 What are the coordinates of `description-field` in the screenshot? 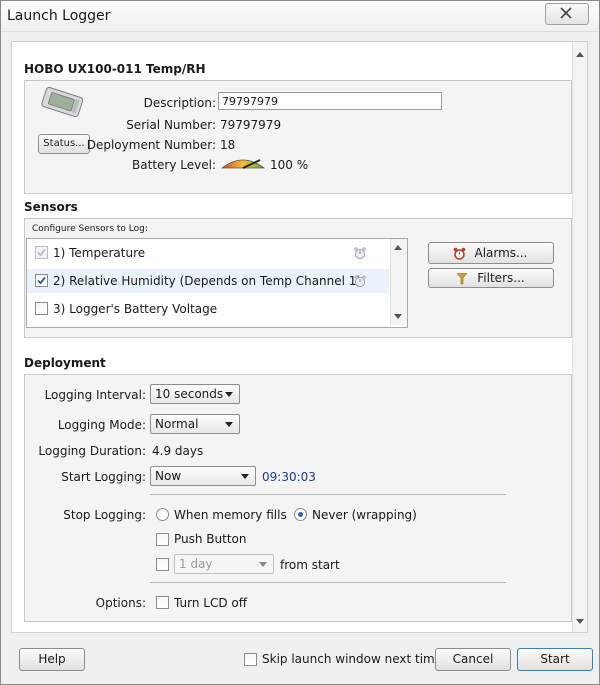 It's located at (330, 101).